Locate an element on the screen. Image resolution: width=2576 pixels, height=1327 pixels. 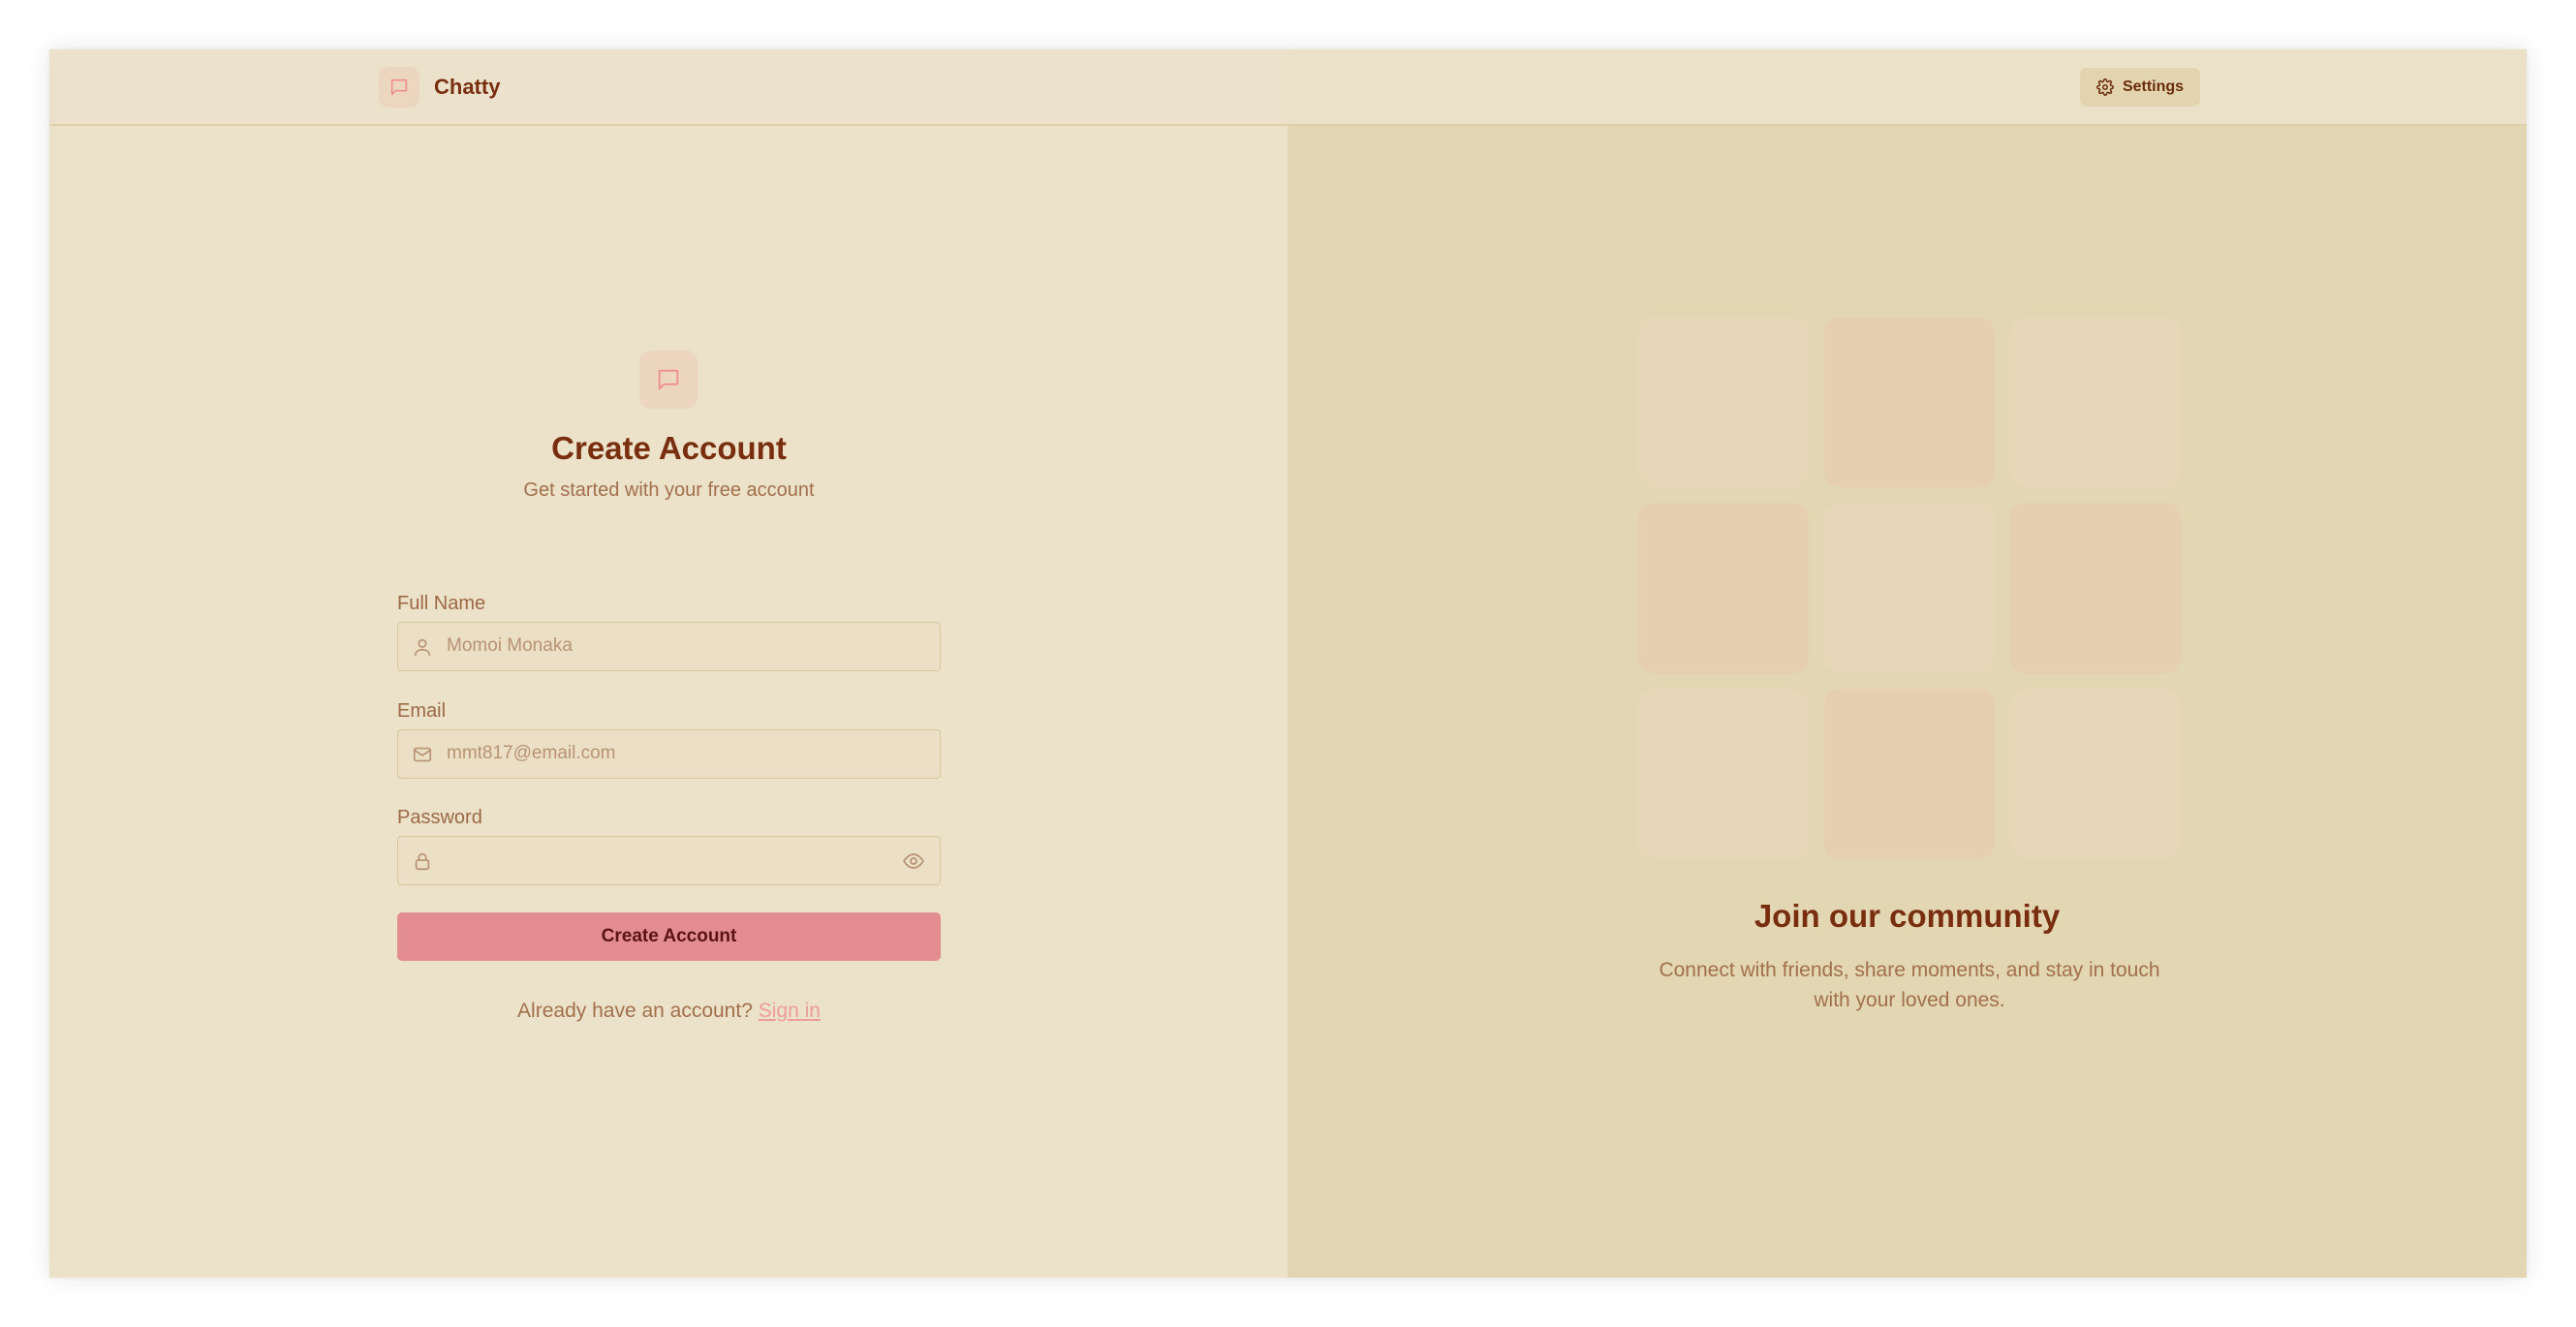
email-field is located at coordinates (669, 754).